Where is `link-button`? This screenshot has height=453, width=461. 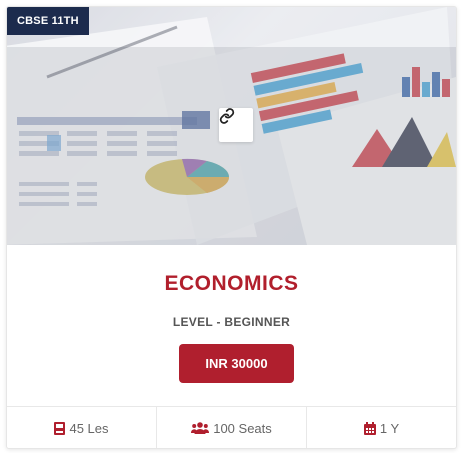 link-button is located at coordinates (236, 125).